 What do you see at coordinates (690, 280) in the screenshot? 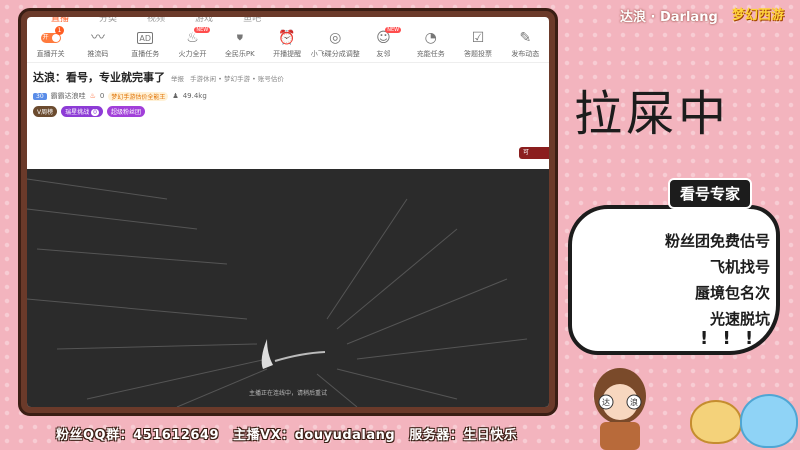
I see `service-list: 粉丝团免费估号 飞机找号 蜃境包名次 光速脱坑` at bounding box center [690, 280].